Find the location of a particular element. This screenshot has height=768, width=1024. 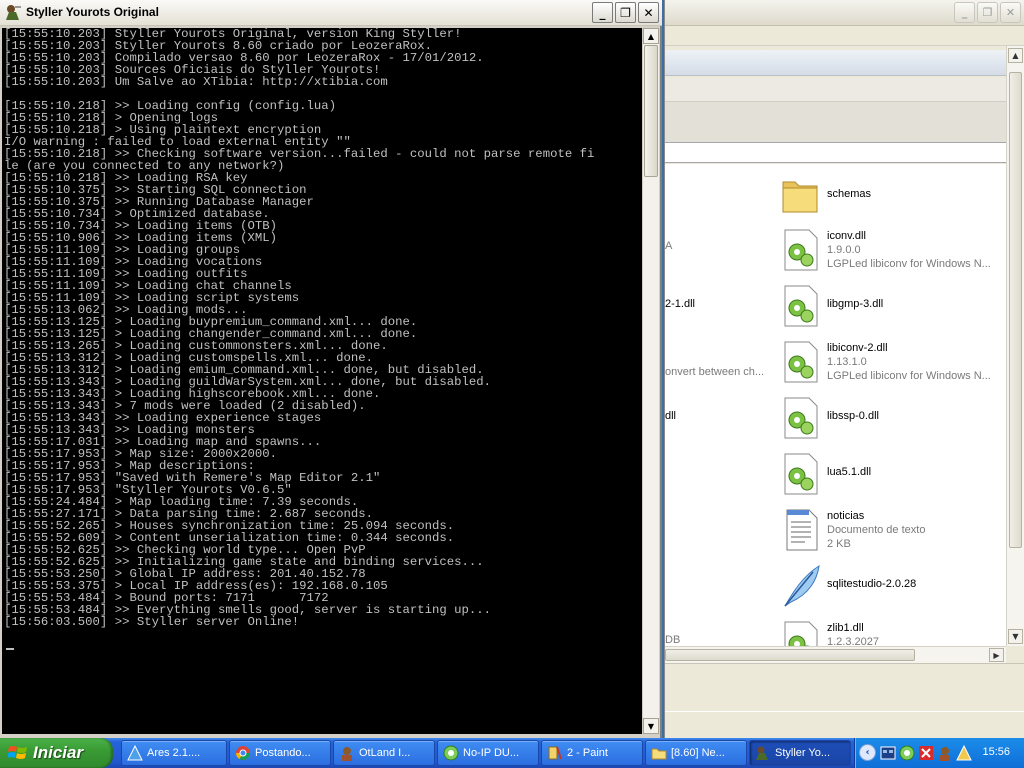

otland-tray-icon is located at coordinates (945, 753).